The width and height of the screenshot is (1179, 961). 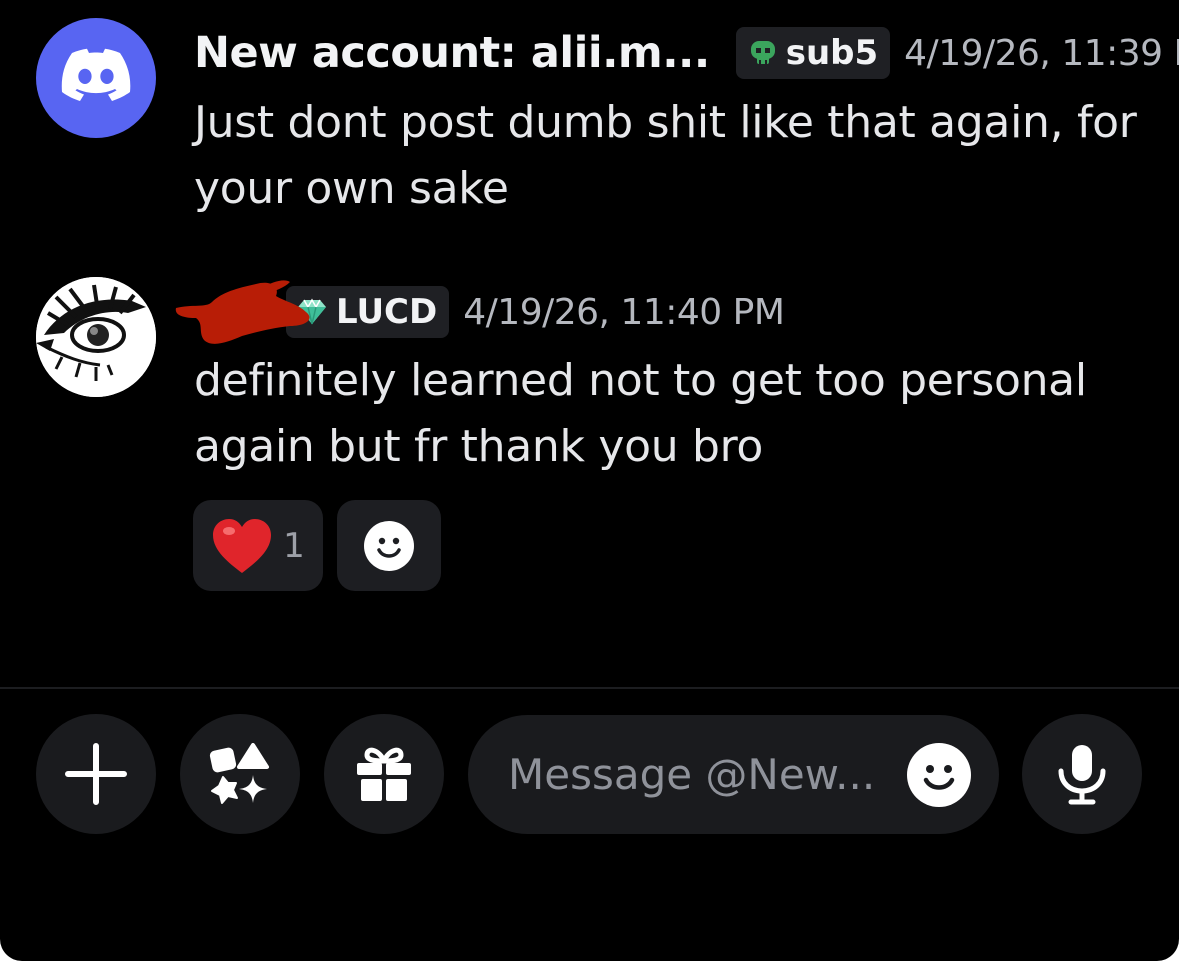 I want to click on server-tag: sub5, so click(x=813, y=53).